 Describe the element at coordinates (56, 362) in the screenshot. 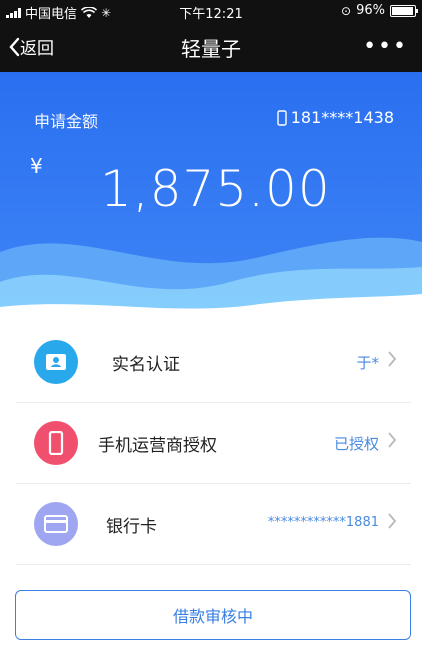

I see `id-card-icon` at that location.